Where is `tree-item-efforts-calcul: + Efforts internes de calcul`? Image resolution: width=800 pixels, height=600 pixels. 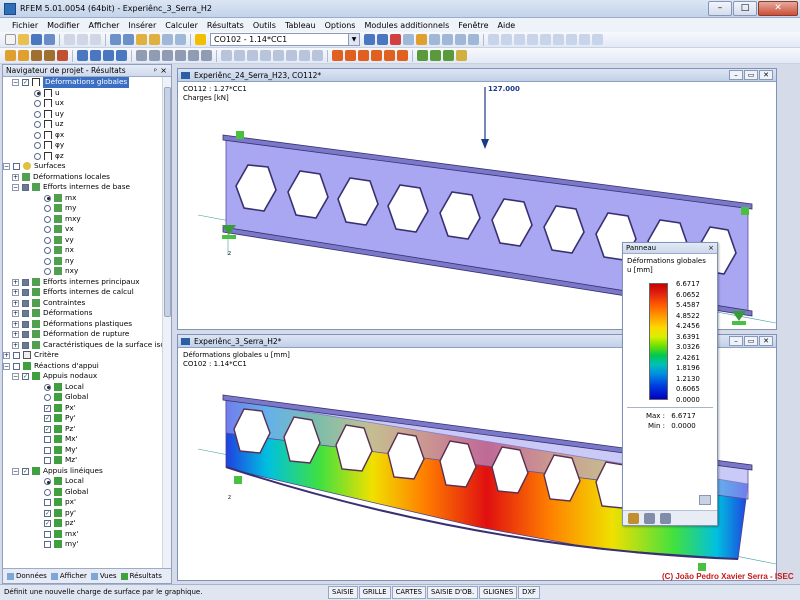
tree-item-efforts-calcul: + Efforts internes de calcul is located at coordinates (83, 292).